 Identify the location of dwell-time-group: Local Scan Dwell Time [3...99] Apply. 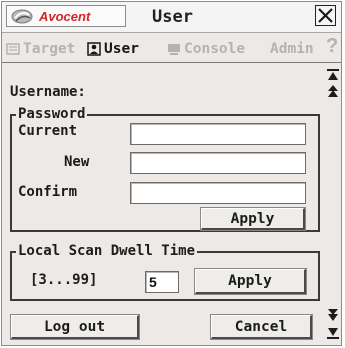
(165, 272).